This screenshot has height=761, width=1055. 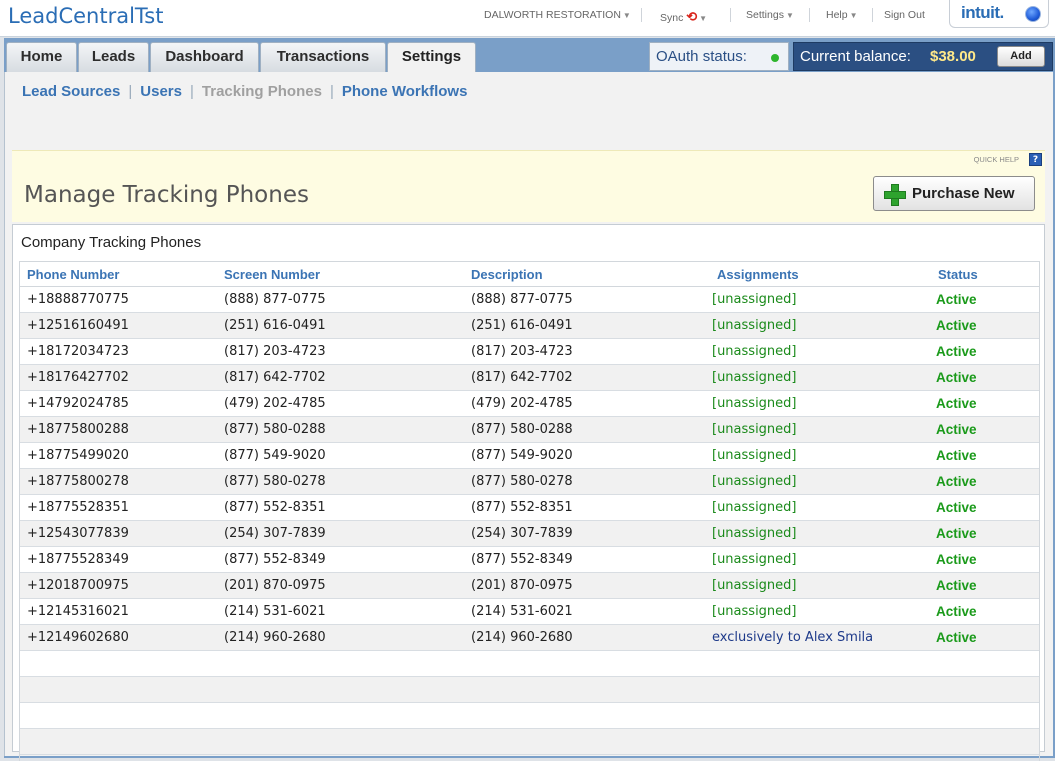 I want to click on subnav-phone-workflows: Phone Workflows, so click(x=405, y=91).